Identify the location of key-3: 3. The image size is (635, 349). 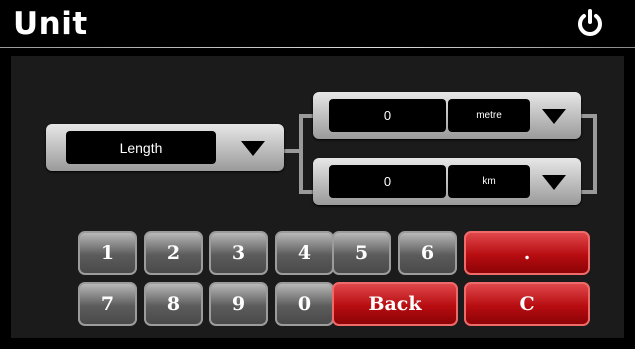
(238, 253).